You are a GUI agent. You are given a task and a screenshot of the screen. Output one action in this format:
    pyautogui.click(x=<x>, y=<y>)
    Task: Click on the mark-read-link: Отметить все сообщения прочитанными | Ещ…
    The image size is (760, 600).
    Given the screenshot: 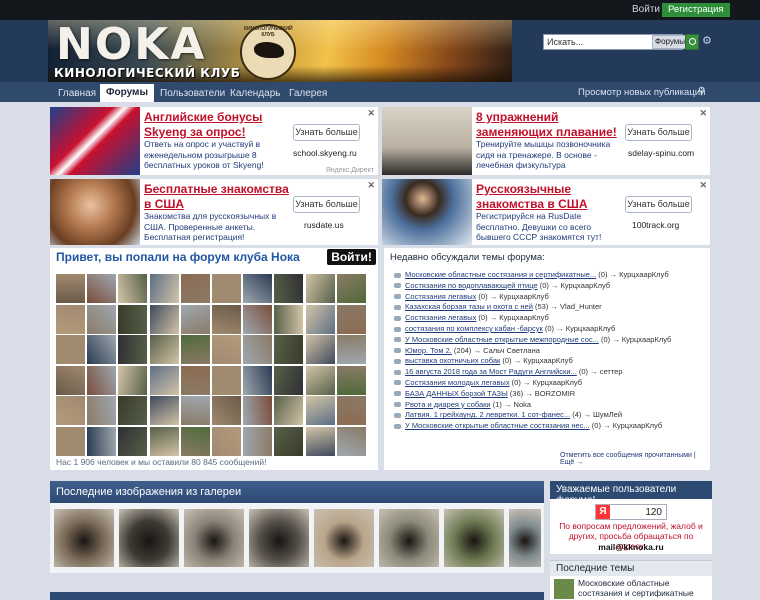 What is the action you would take?
    pyautogui.click(x=635, y=459)
    